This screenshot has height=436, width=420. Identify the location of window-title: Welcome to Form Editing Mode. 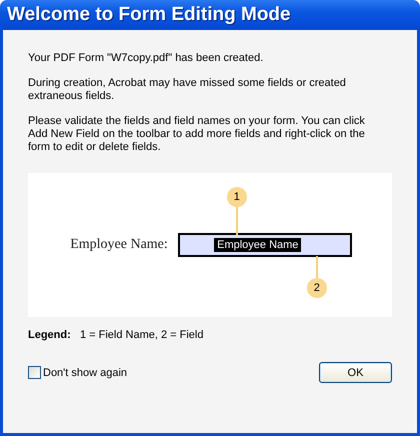
(149, 15).